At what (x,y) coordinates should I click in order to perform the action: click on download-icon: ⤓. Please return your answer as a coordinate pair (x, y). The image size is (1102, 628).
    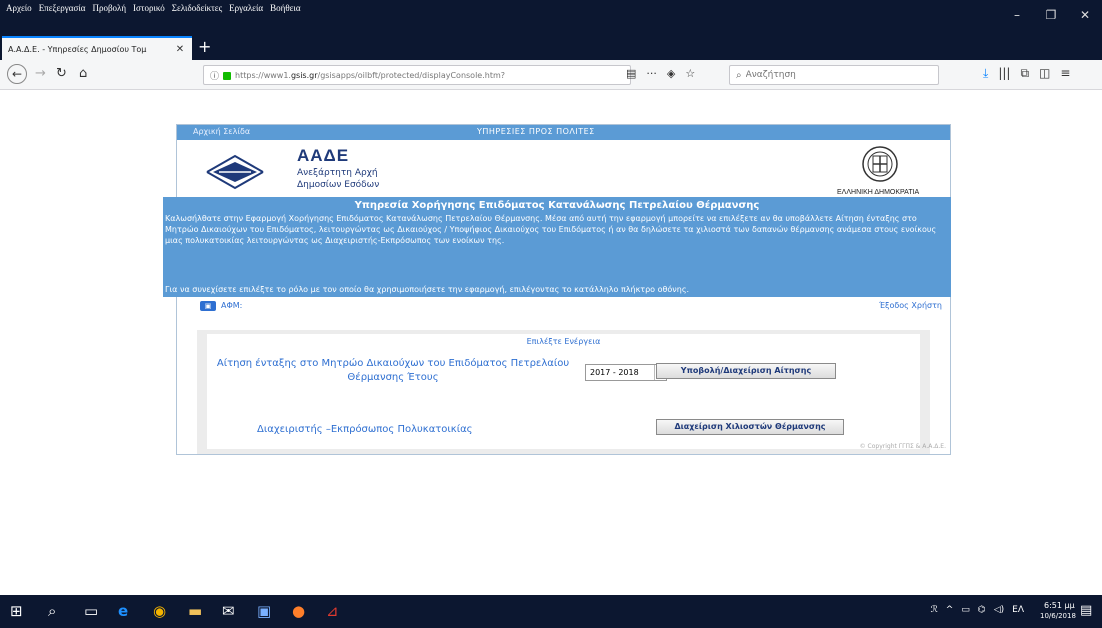
    Looking at the image, I should click on (985, 73).